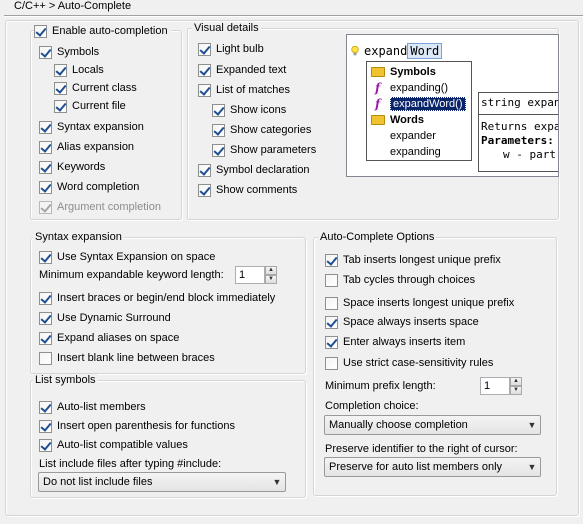 This screenshot has width=583, height=524. What do you see at coordinates (409, 363) in the screenshot?
I see `strict-case-checkbox: Use strict case-sensitivity rules` at bounding box center [409, 363].